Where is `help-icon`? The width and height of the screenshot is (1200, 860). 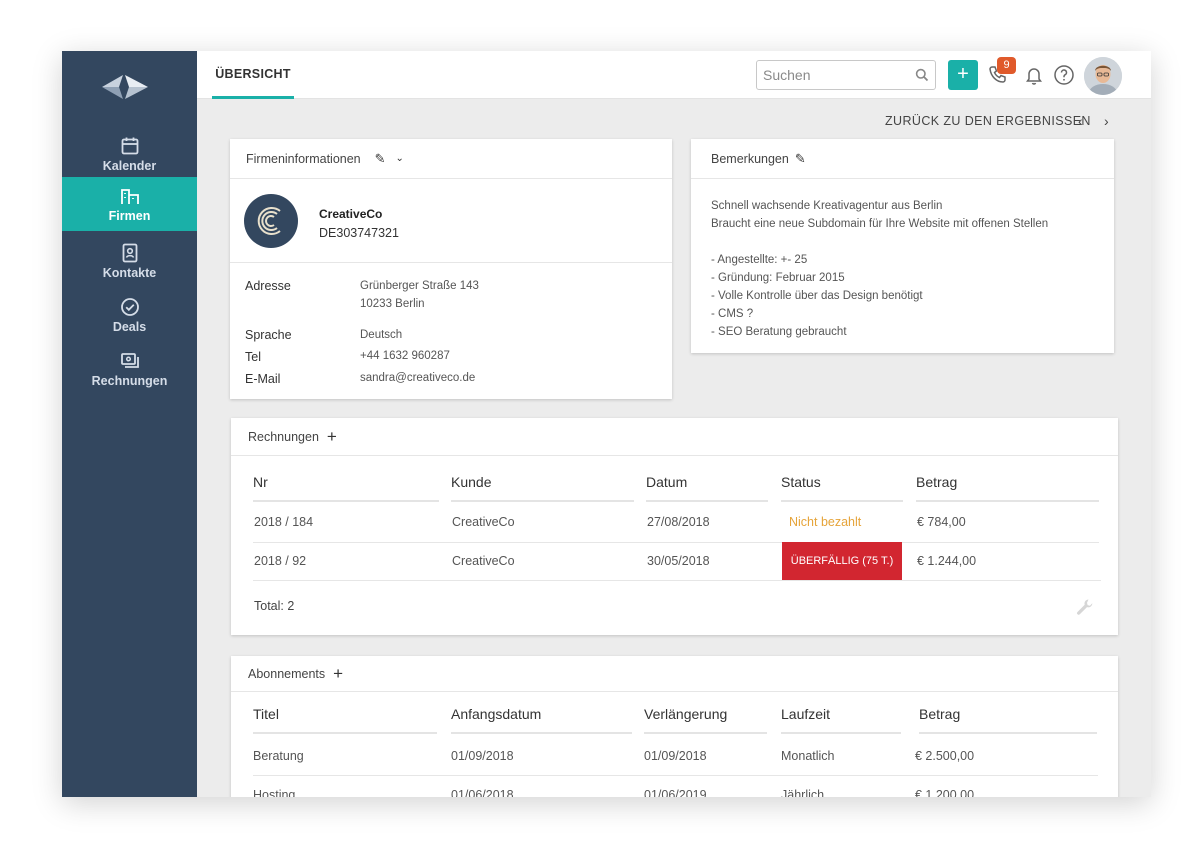
help-icon is located at coordinates (1064, 75).